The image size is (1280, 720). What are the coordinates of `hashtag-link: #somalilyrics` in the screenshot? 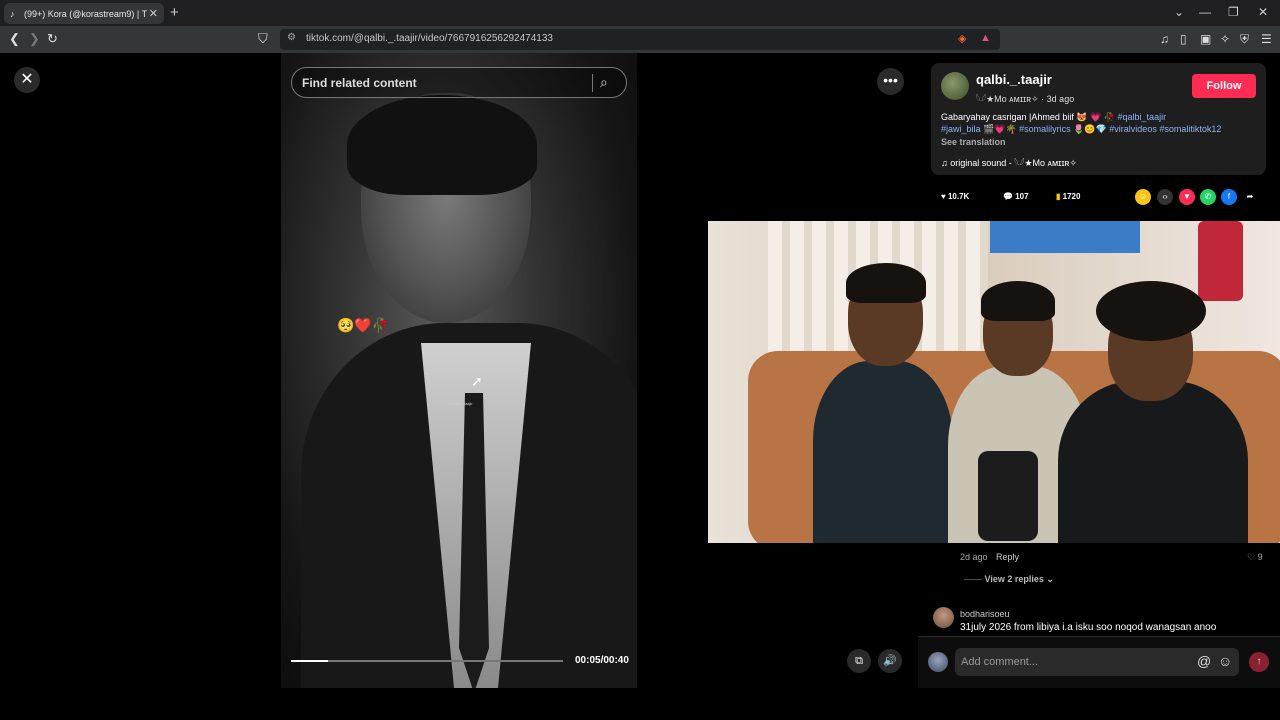 It's located at (1045, 129).